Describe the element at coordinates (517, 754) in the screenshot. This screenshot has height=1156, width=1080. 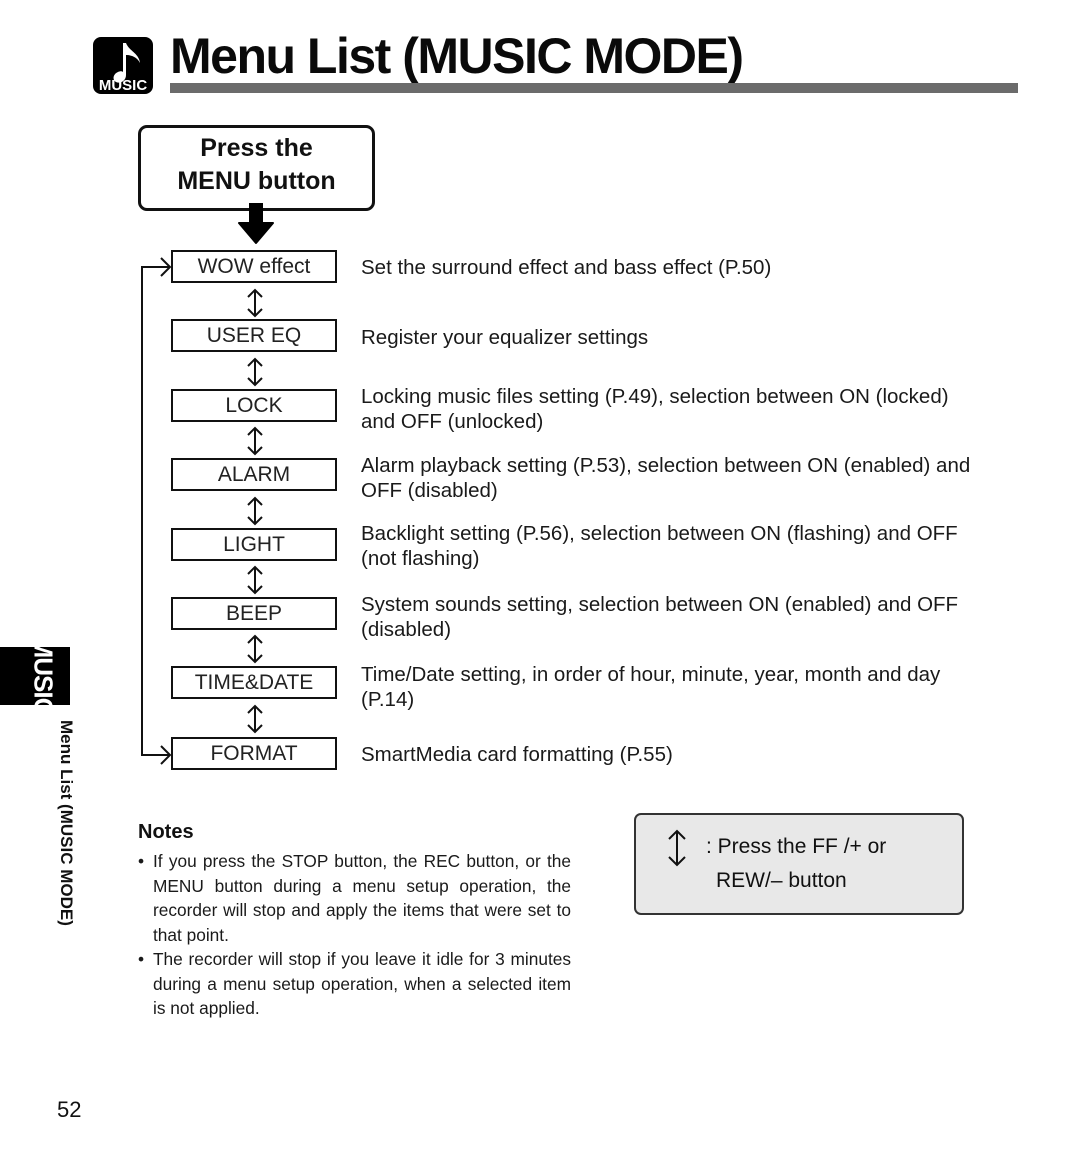
I see `menu-item-description: SmartMedia card formatting (P.55)` at that location.